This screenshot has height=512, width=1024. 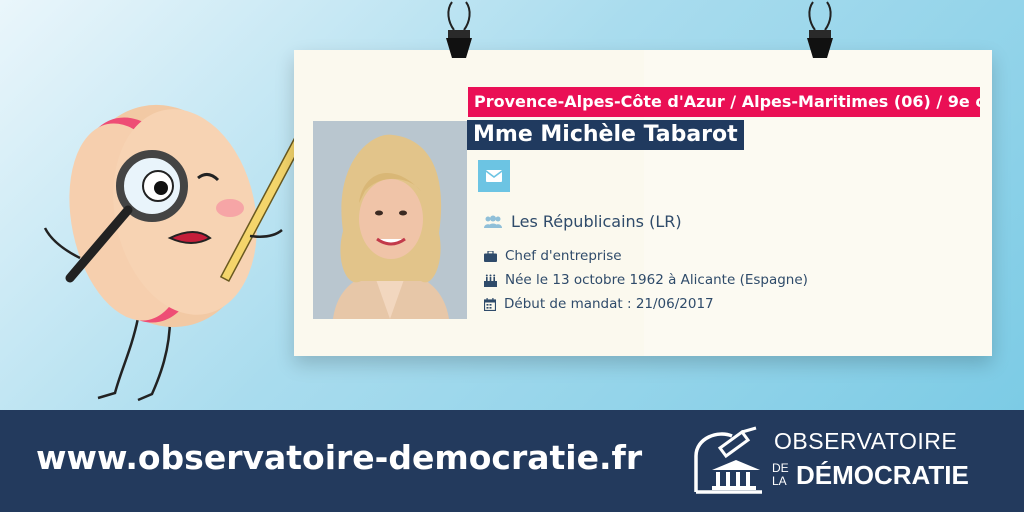 I want to click on deputy-name: Mme Michèle Tabarot, so click(x=605, y=135).